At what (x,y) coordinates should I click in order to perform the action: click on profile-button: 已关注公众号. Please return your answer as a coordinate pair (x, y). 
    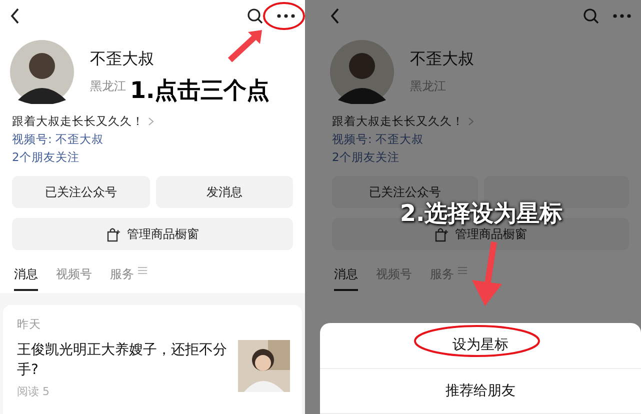
    Looking at the image, I should click on (81, 192).